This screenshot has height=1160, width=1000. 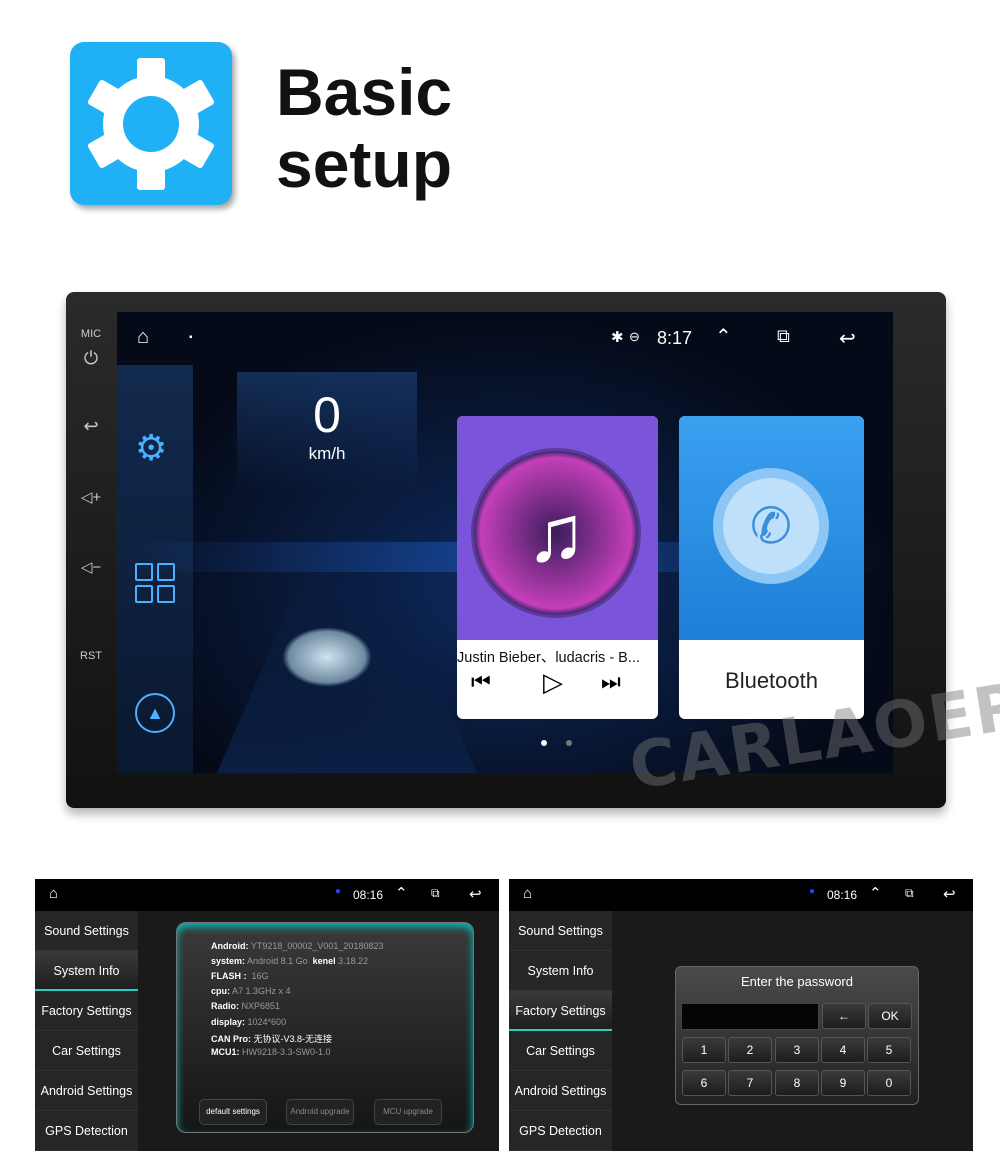 What do you see at coordinates (151, 448) in the screenshot?
I see `settings-icon: ⚙` at bounding box center [151, 448].